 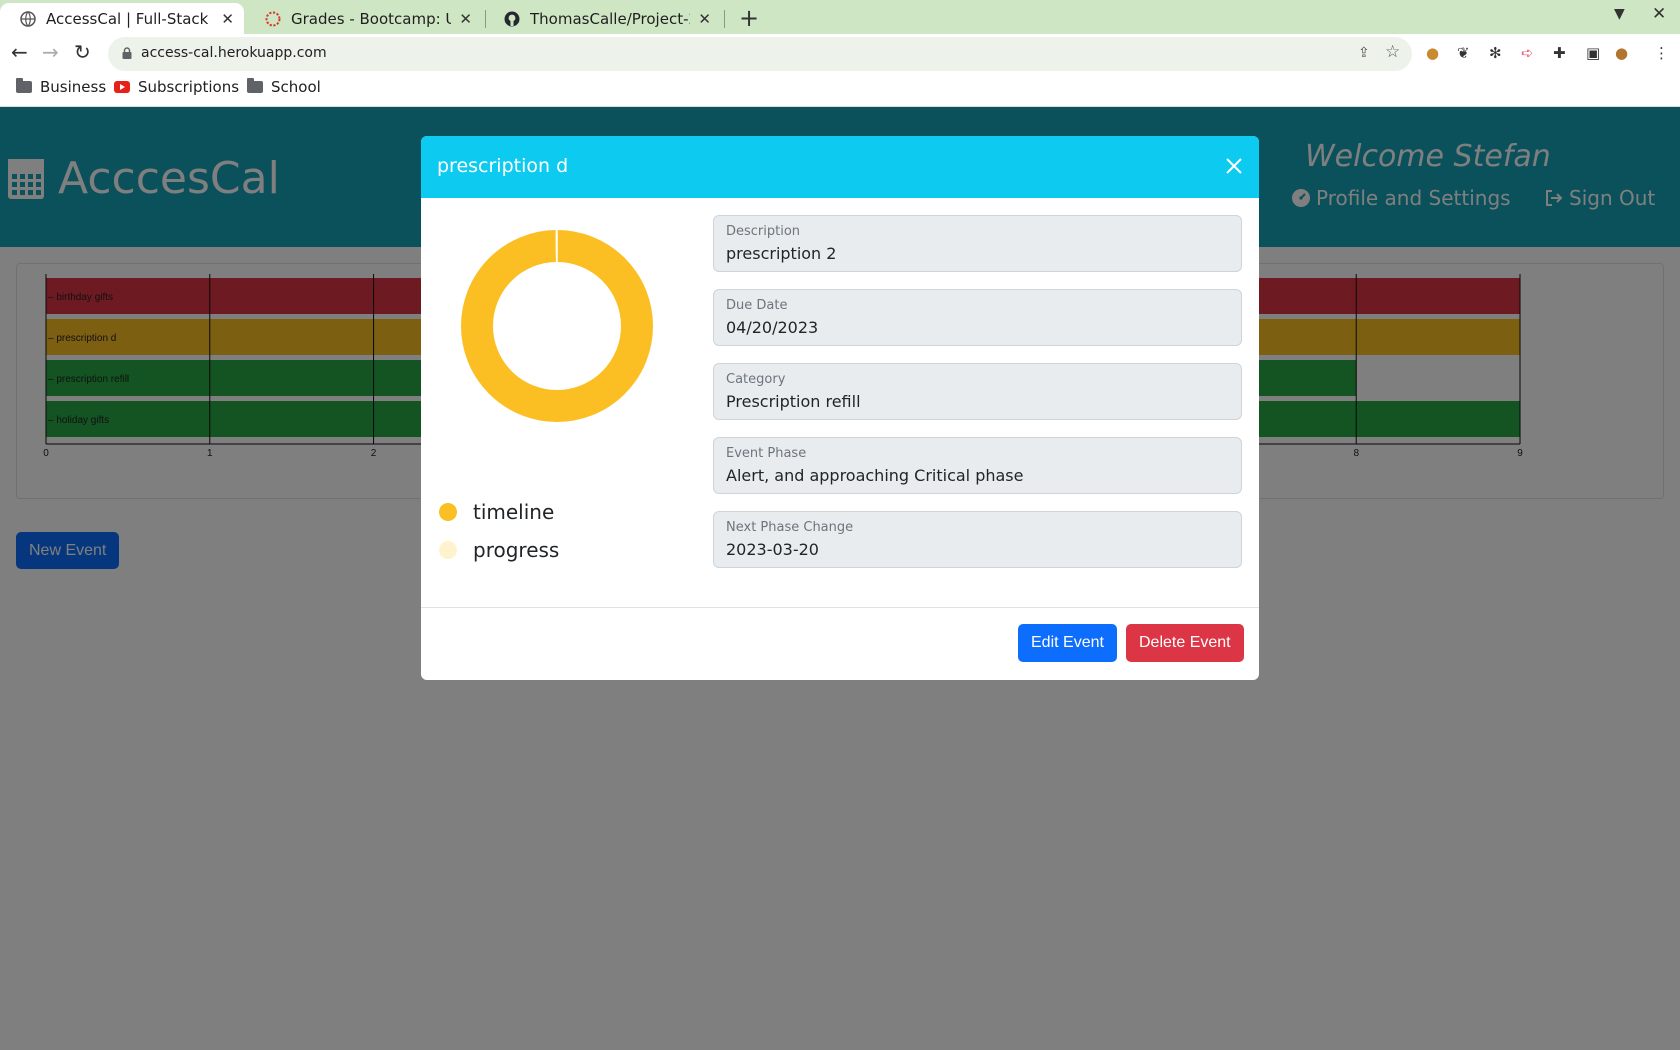 I want to click on pink-extension-icon: ➪, so click(x=1527, y=53).